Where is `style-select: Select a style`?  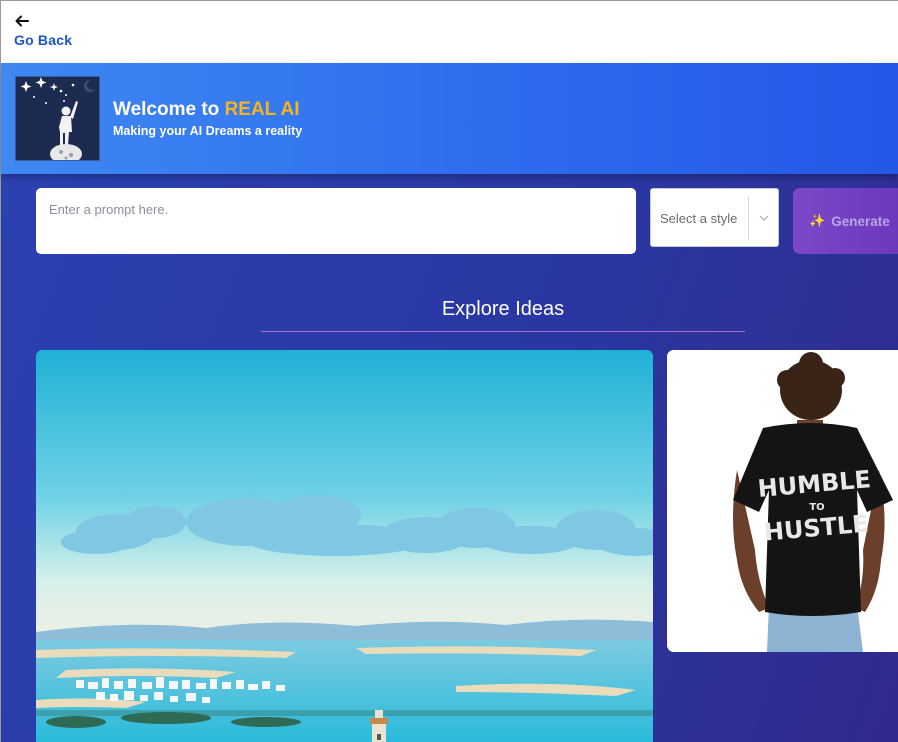 style-select: Select a style is located at coordinates (714, 217).